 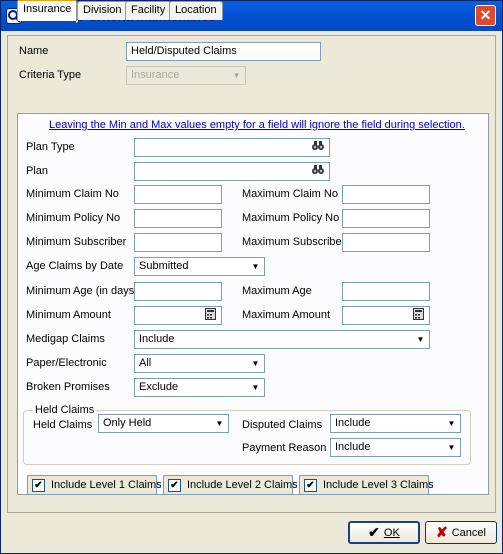 I want to click on age-claims-value: Submitted, so click(x=164, y=266).